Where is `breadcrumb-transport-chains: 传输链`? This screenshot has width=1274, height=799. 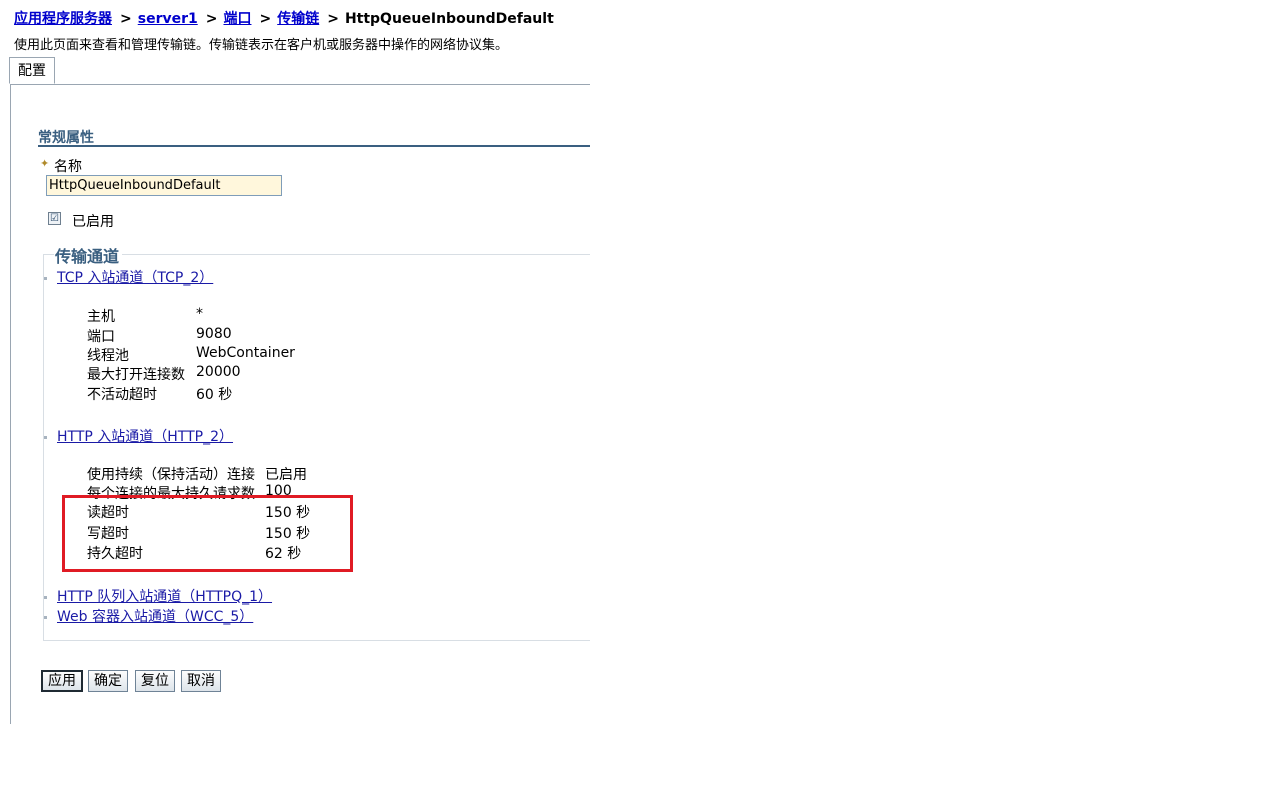 breadcrumb-transport-chains: 传输链 is located at coordinates (298, 19).